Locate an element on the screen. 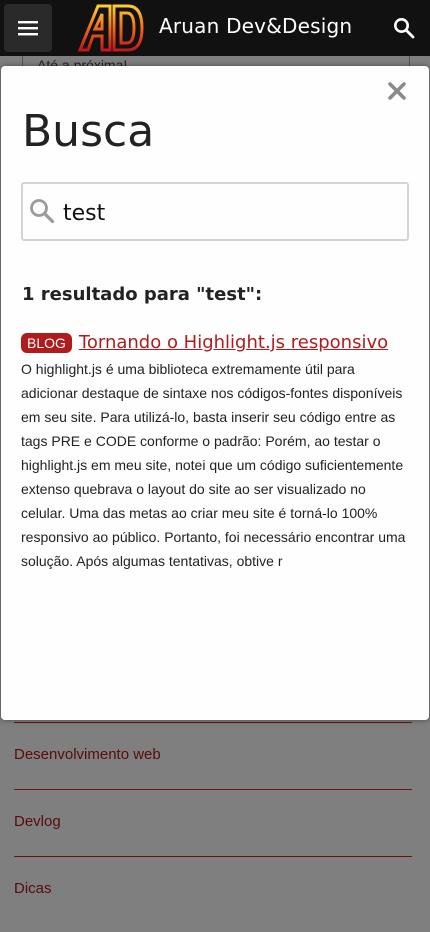  close-icon is located at coordinates (397, 91).